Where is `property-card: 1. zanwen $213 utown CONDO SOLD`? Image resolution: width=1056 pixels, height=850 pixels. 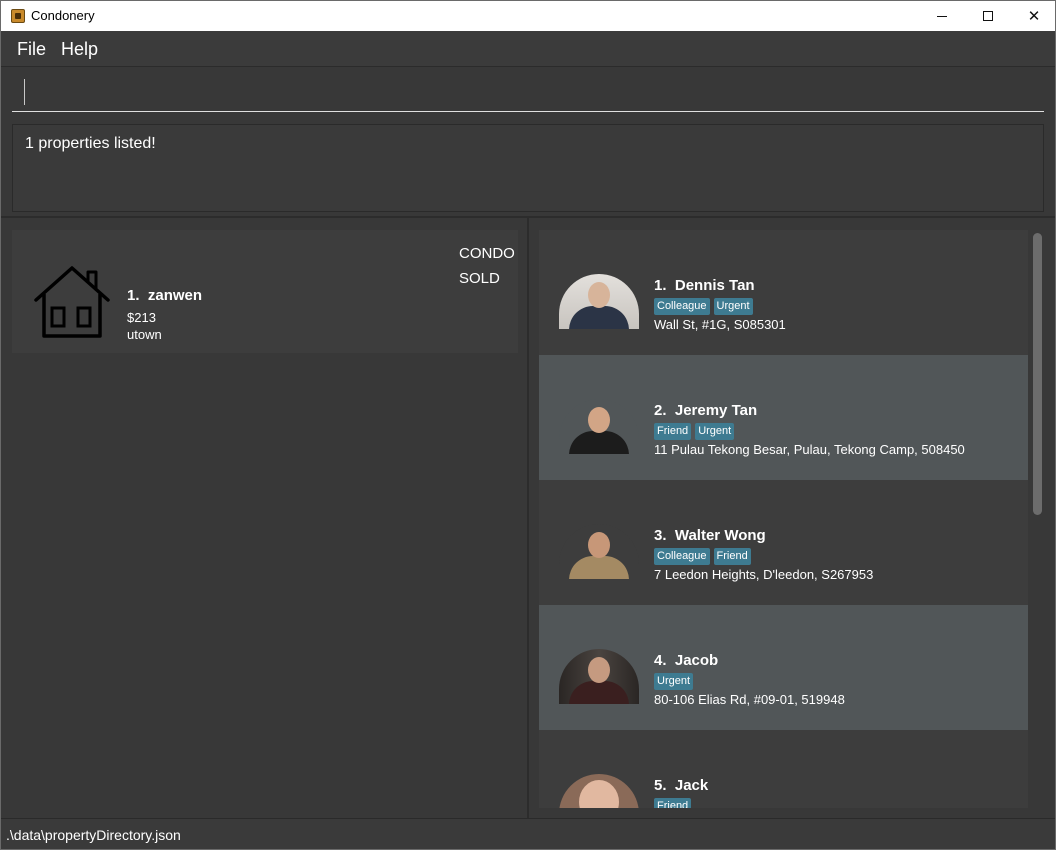 property-card: 1. zanwen $213 utown CONDO SOLD is located at coordinates (265, 291).